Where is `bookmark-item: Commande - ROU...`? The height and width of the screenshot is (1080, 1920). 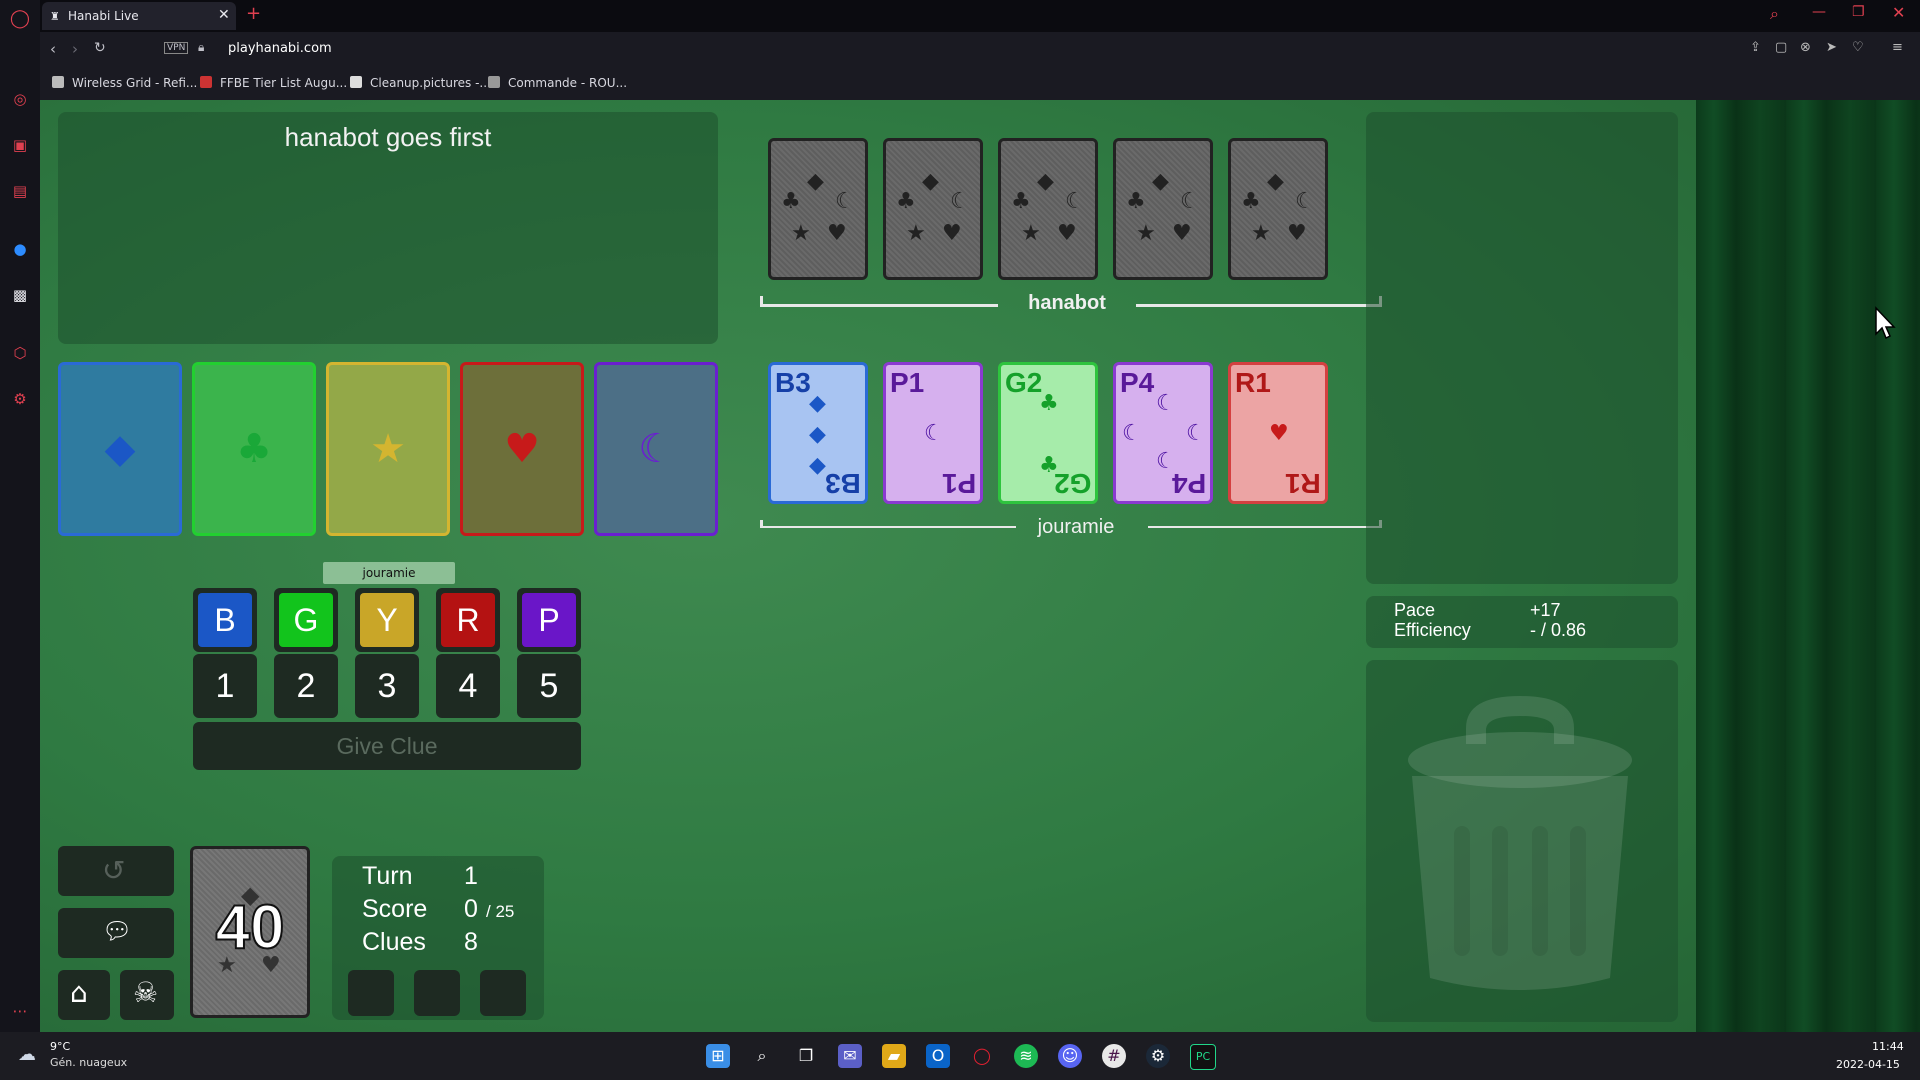
bookmark-item: Commande - ROU... is located at coordinates (557, 84).